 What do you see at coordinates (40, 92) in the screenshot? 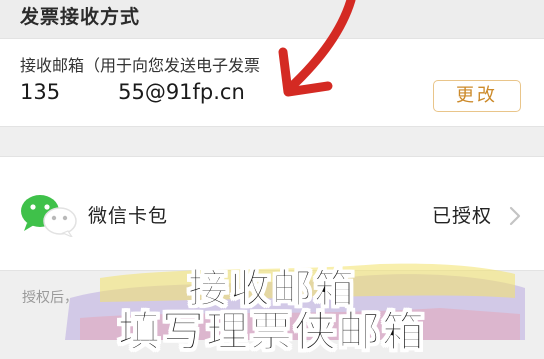
I see `email-value-prefix: 135` at bounding box center [40, 92].